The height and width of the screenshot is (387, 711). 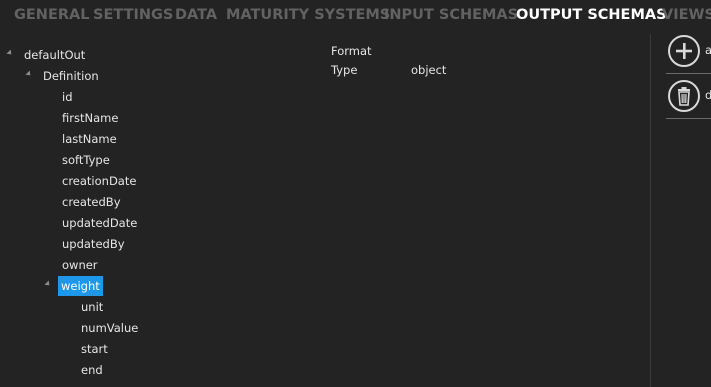 I want to click on tree-node-field: updatedBy, so click(x=93, y=244).